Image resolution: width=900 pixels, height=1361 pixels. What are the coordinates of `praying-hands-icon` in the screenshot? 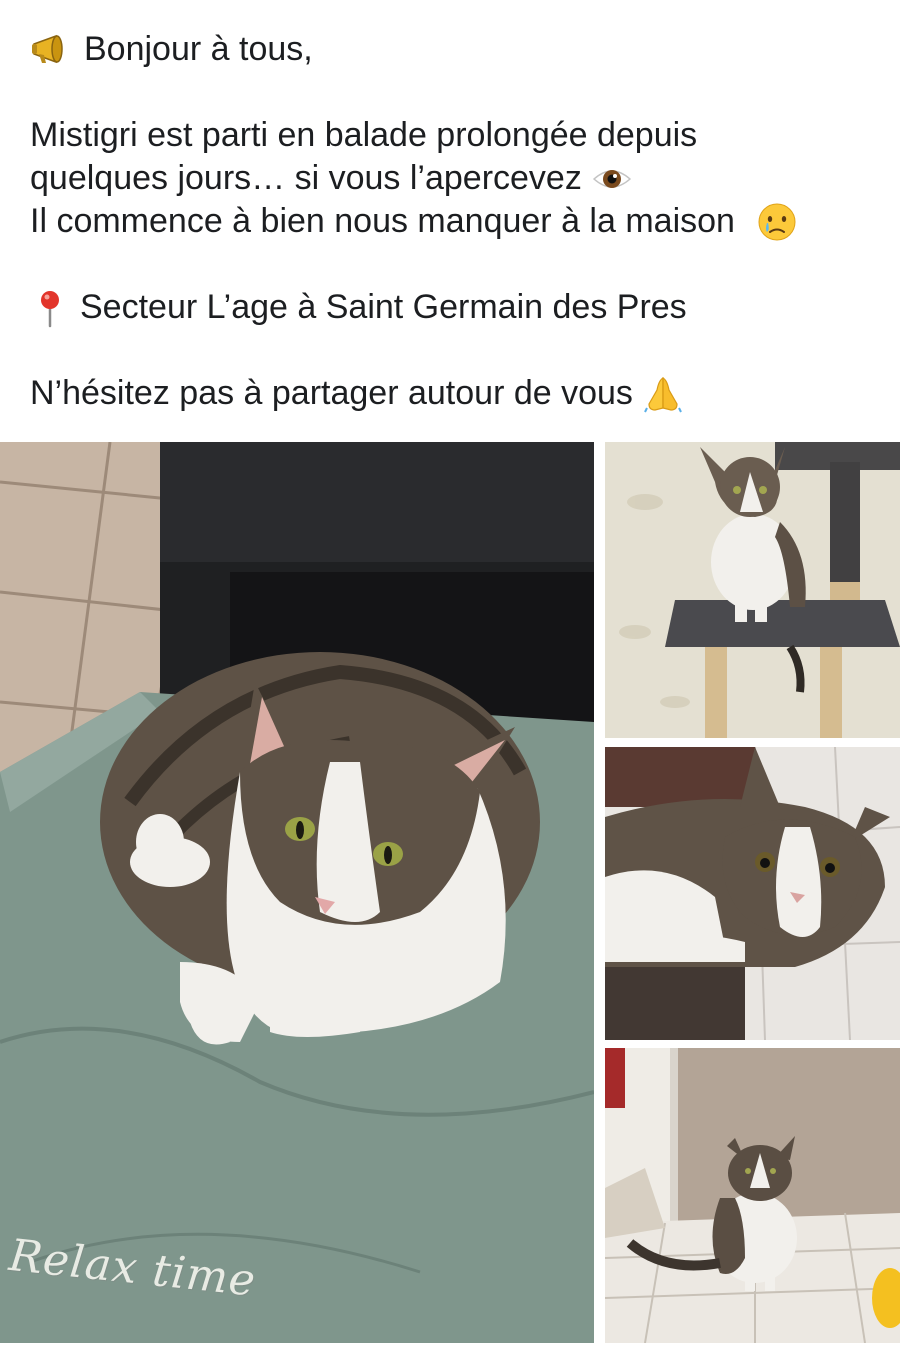 It's located at (663, 394).